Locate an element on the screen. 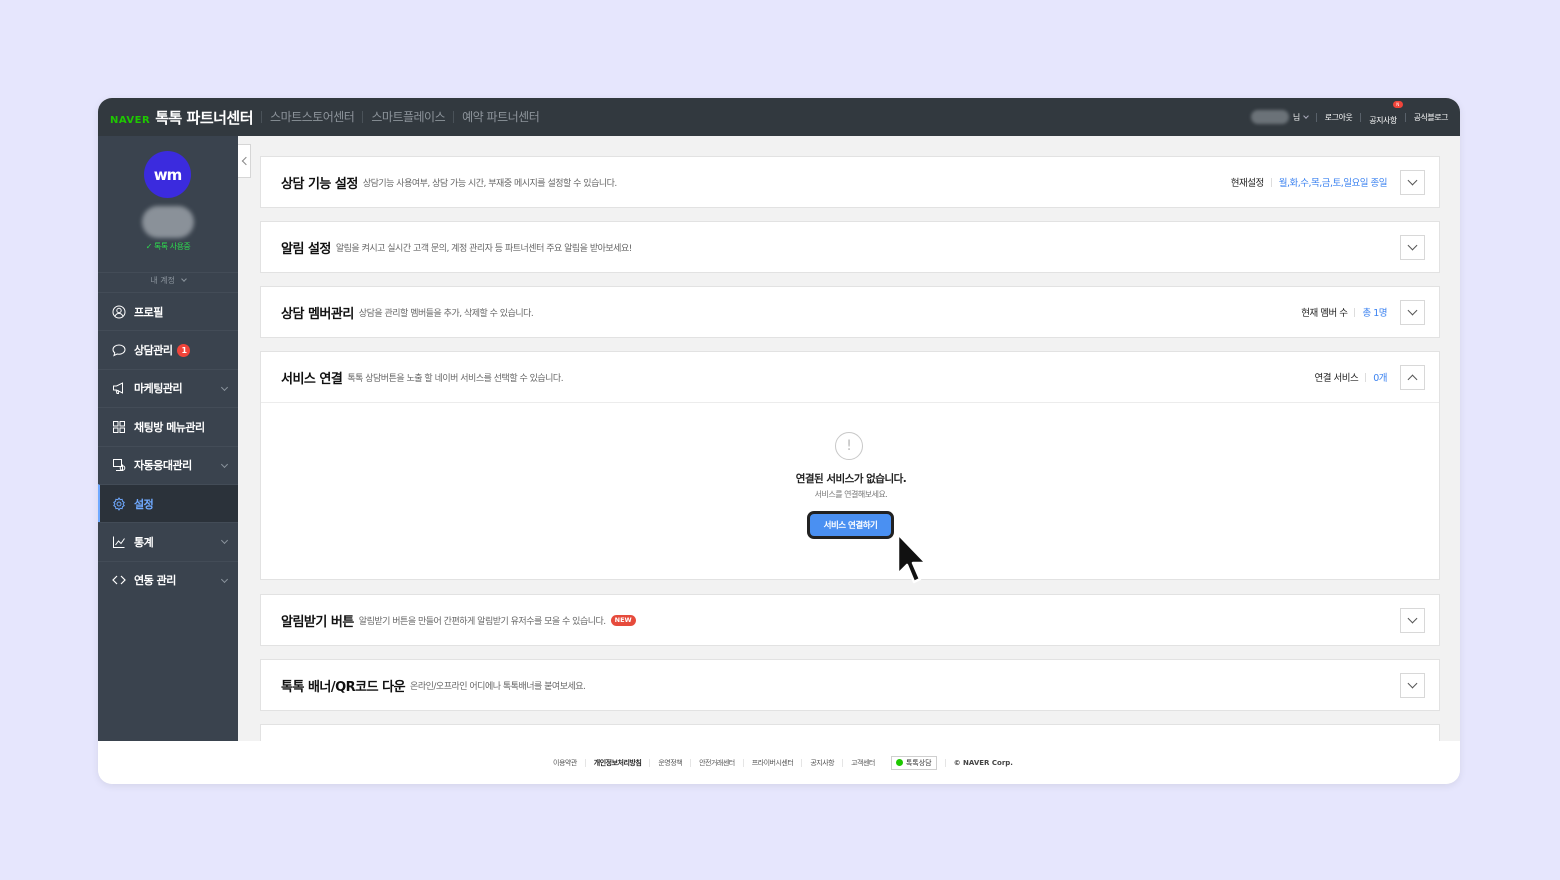 The height and width of the screenshot is (880, 1560). blog-link: 공식블로그 is located at coordinates (1431, 117).